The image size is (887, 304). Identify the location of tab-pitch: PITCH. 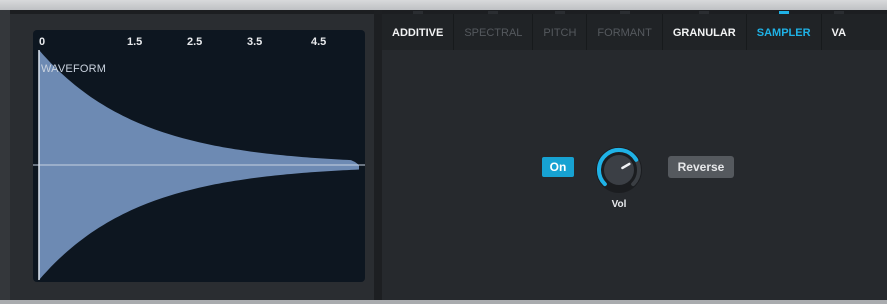
(560, 30).